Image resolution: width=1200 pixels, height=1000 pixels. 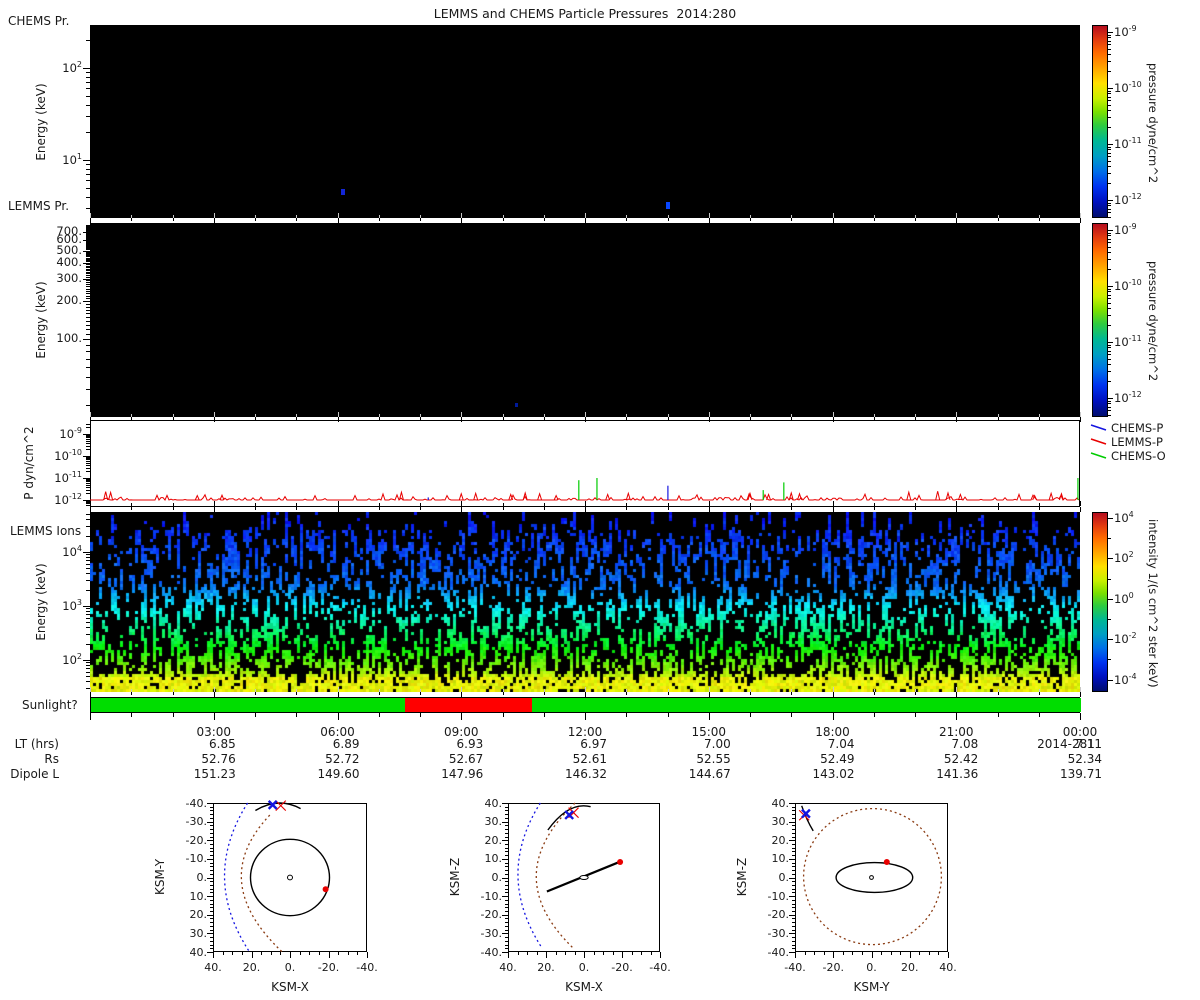 I want to click on ephemeris-value: 52.55, so click(x=713, y=759).